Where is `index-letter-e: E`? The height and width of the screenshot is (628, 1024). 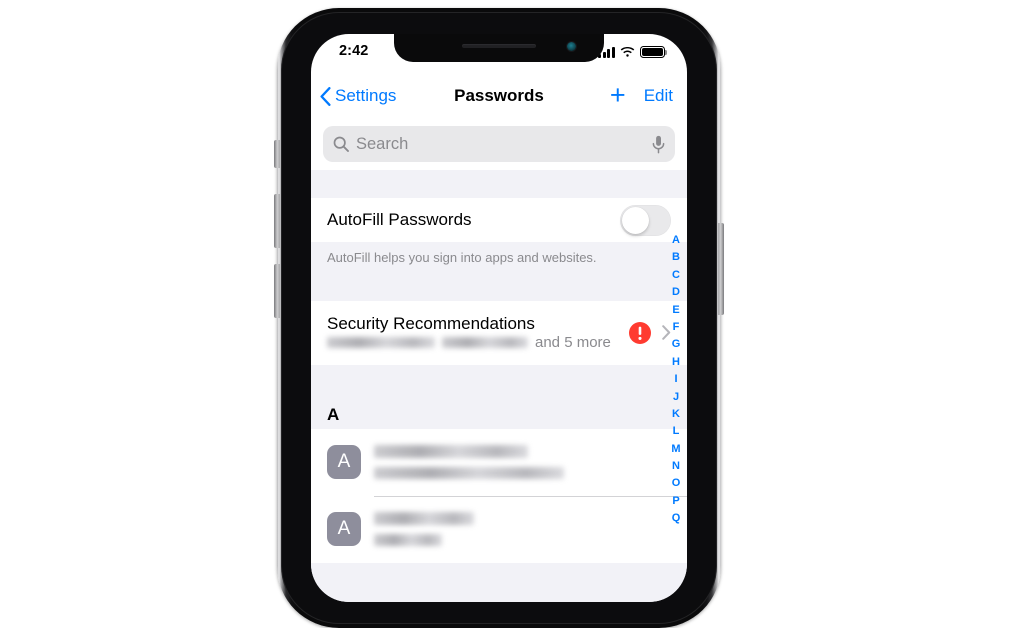 index-letter-e: E is located at coordinates (675, 310).